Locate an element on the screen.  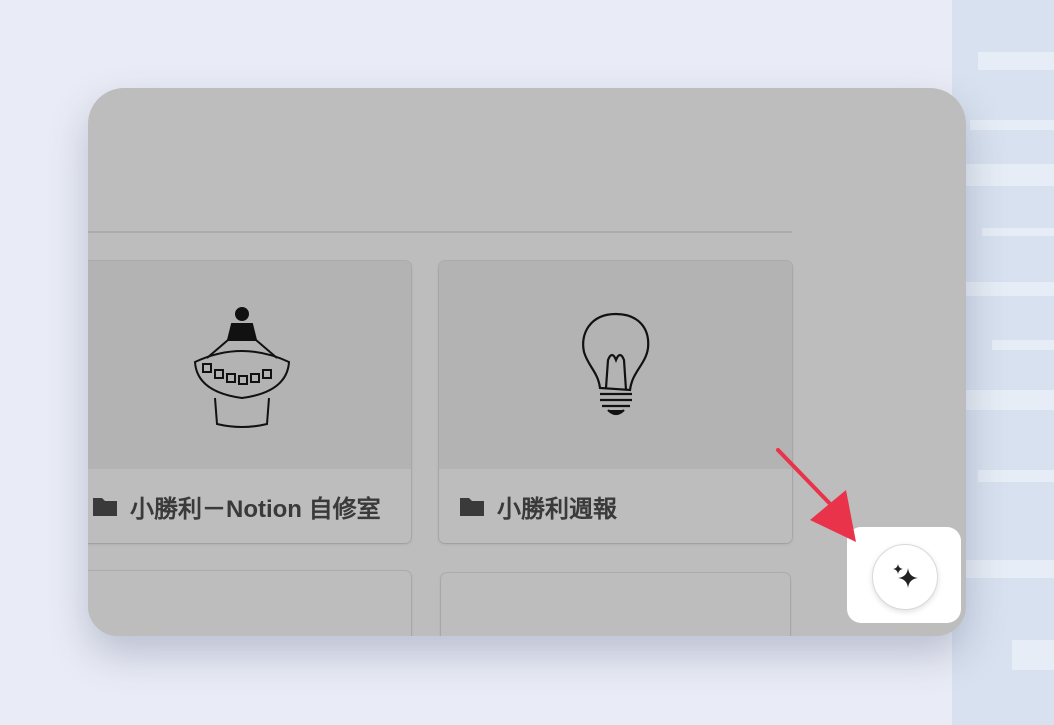
page-card-weekly-report: 小勝利週報 is located at coordinates (615, 402).